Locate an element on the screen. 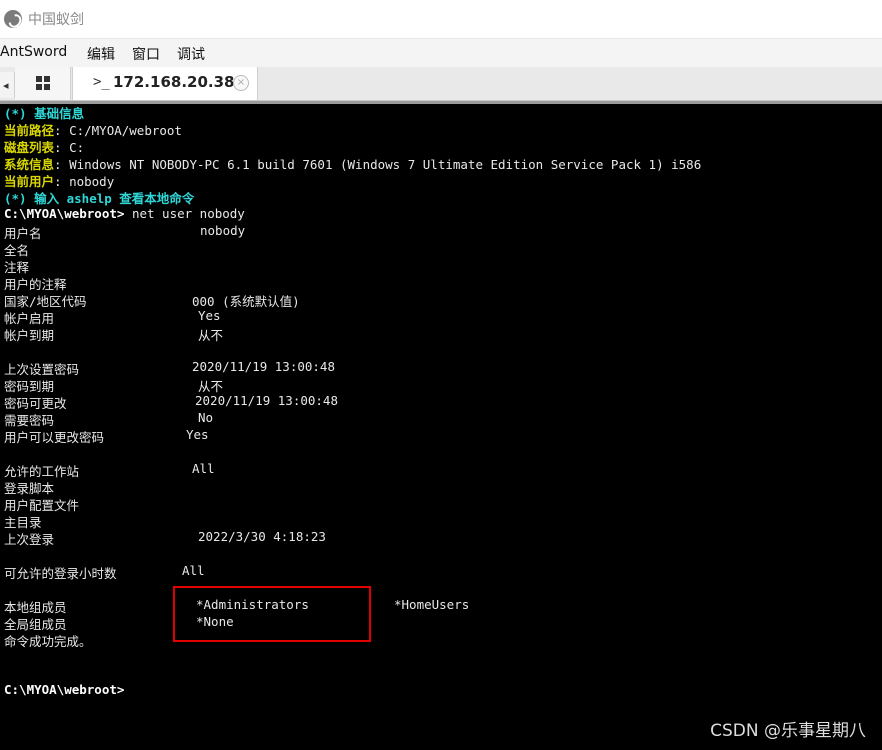  close-tab-icon: × is located at coordinates (241, 83).